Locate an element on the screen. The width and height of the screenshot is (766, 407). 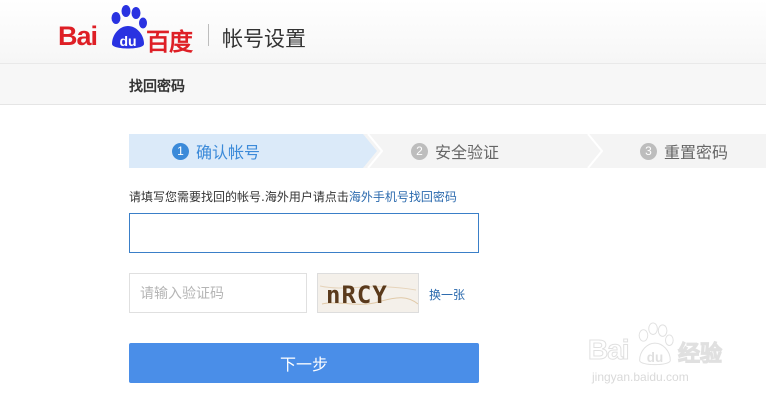
step-label: 重置密码 is located at coordinates (696, 152).